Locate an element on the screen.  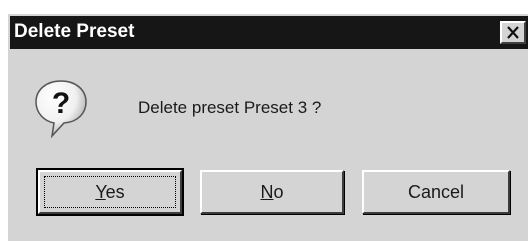
yes-mnemonic: Y is located at coordinates (100, 191).